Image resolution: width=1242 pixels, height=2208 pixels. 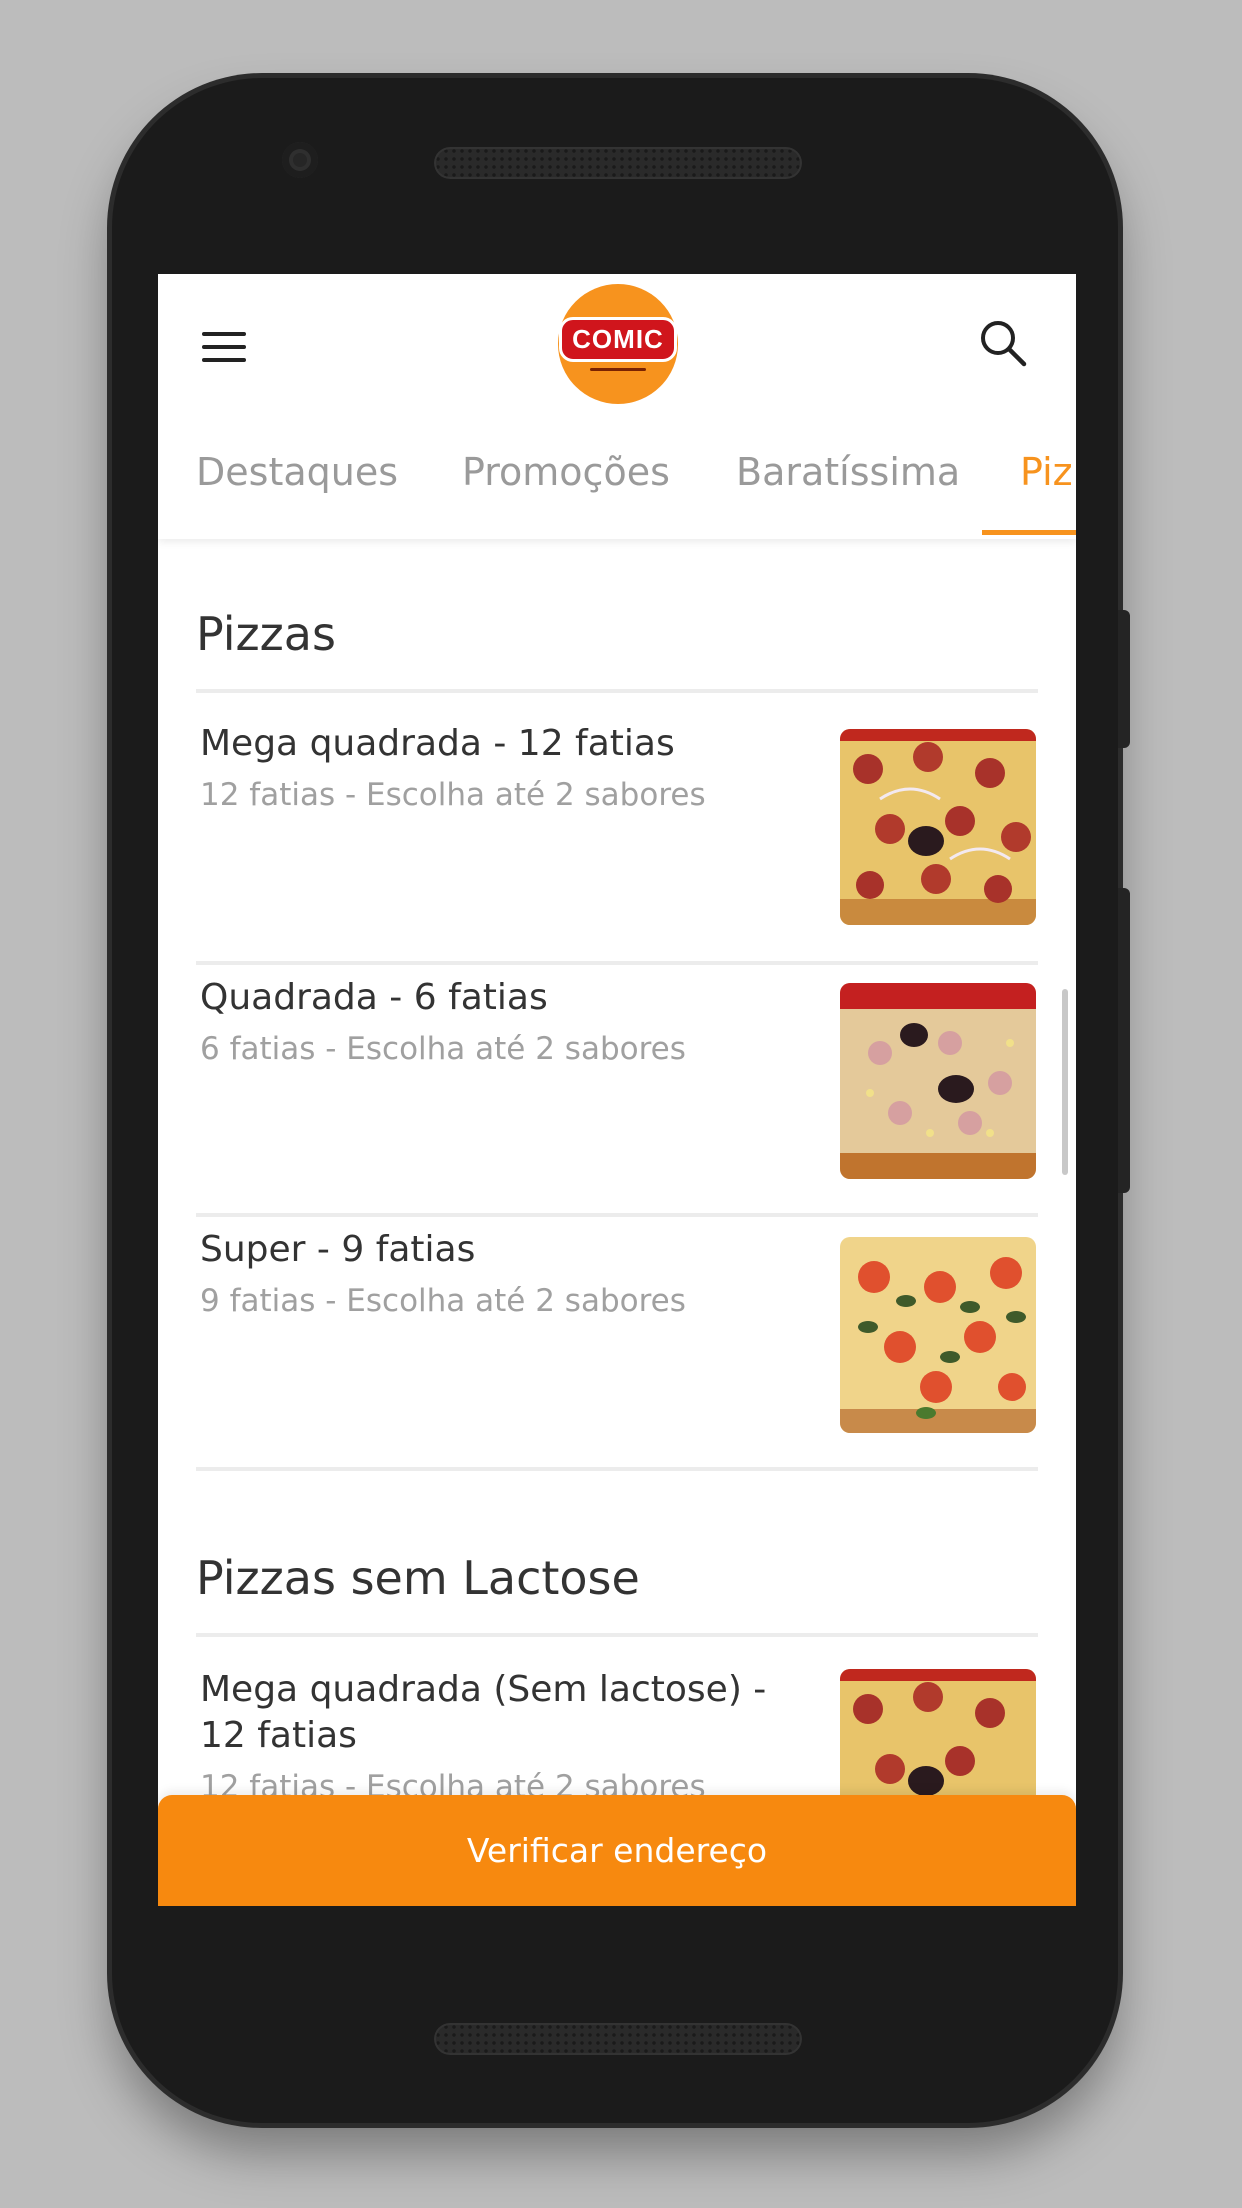 I want to click on item-title: Mega quadrada (Sem lactose) - 12 fatias, so click(x=483, y=1712).